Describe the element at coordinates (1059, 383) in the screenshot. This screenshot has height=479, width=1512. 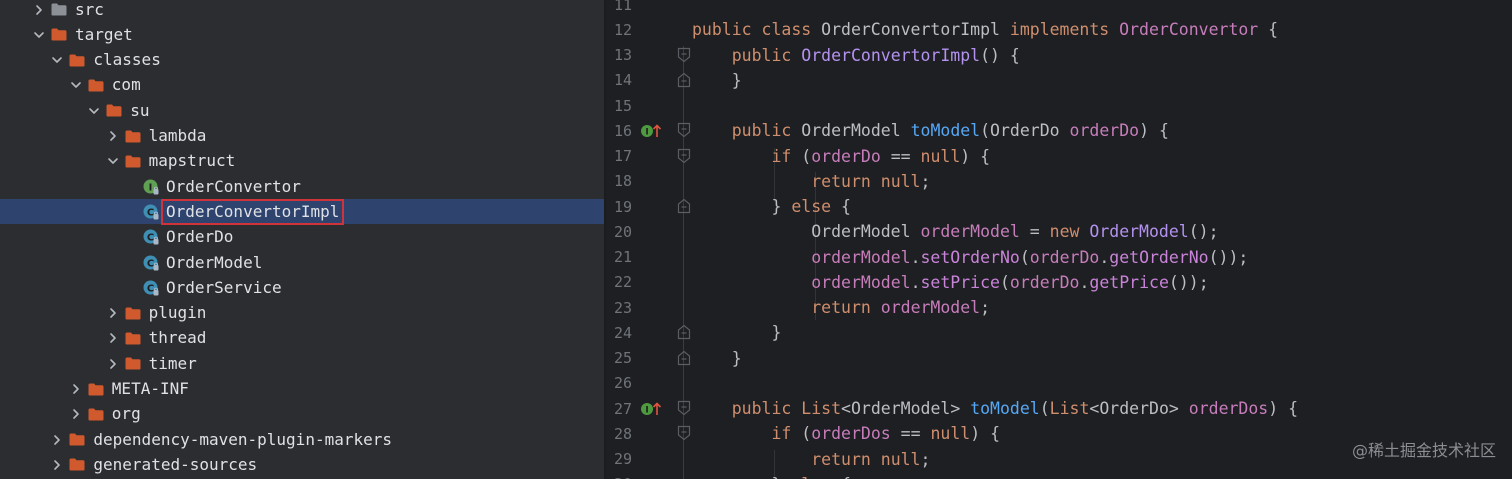
I see `code-line: 26` at that location.